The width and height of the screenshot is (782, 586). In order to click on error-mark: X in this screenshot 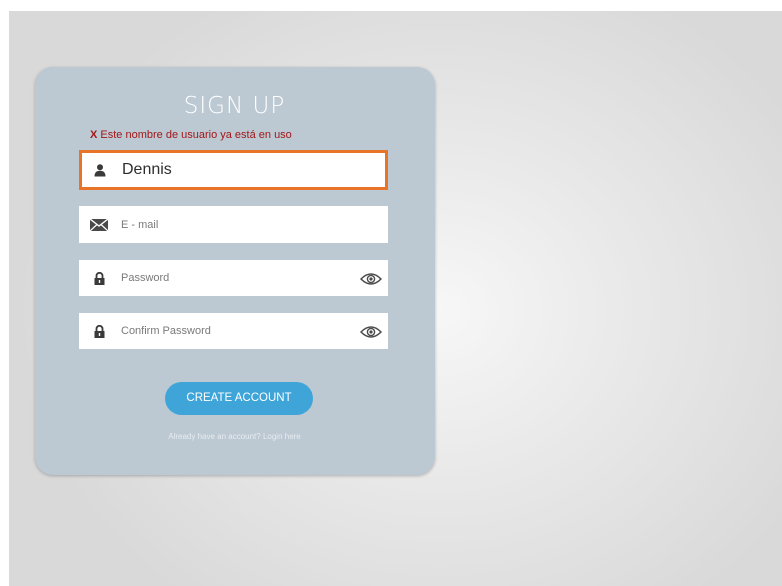, I will do `click(94, 135)`.